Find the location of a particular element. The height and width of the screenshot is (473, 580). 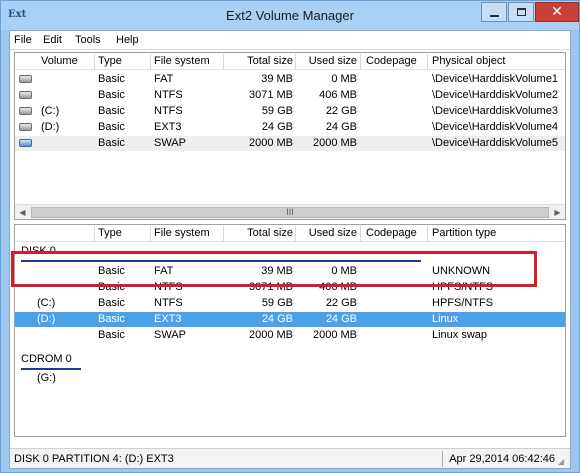

volume-fs: NTFS is located at coordinates (168, 111).